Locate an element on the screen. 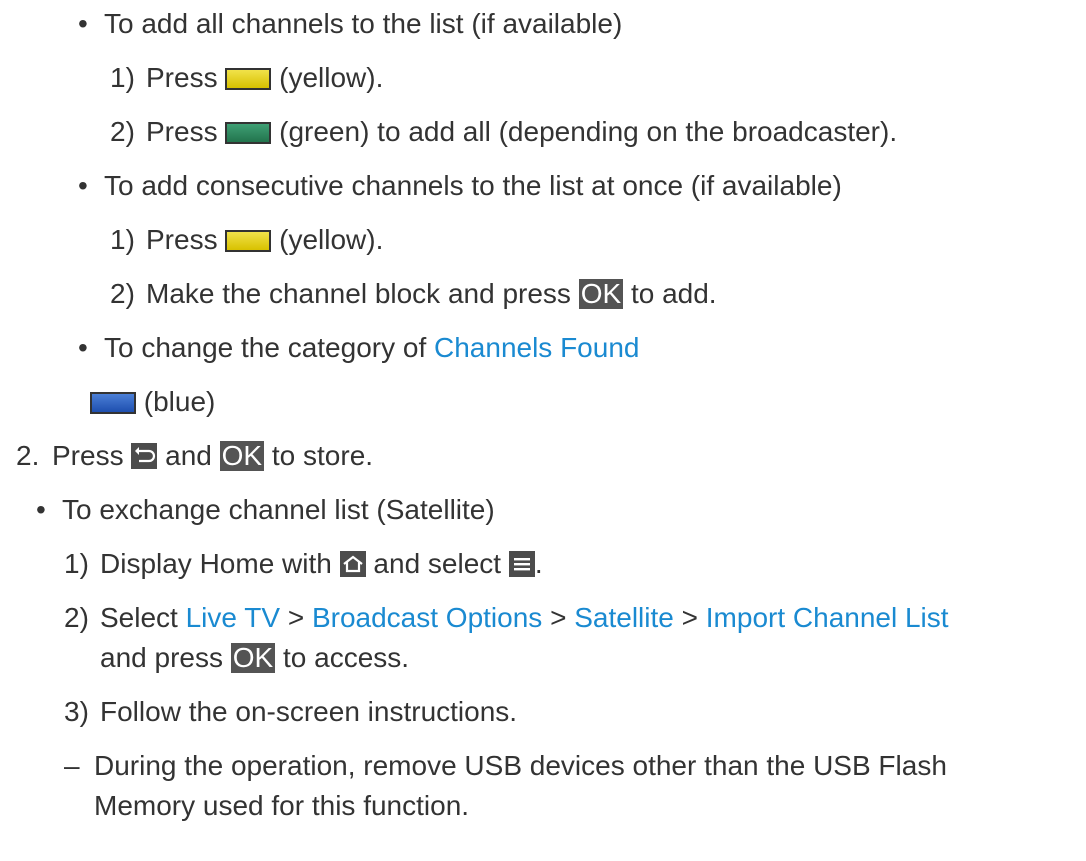 This screenshot has width=1086, height=861. note-continuation: Memory used for this function. is located at coordinates (281, 806).